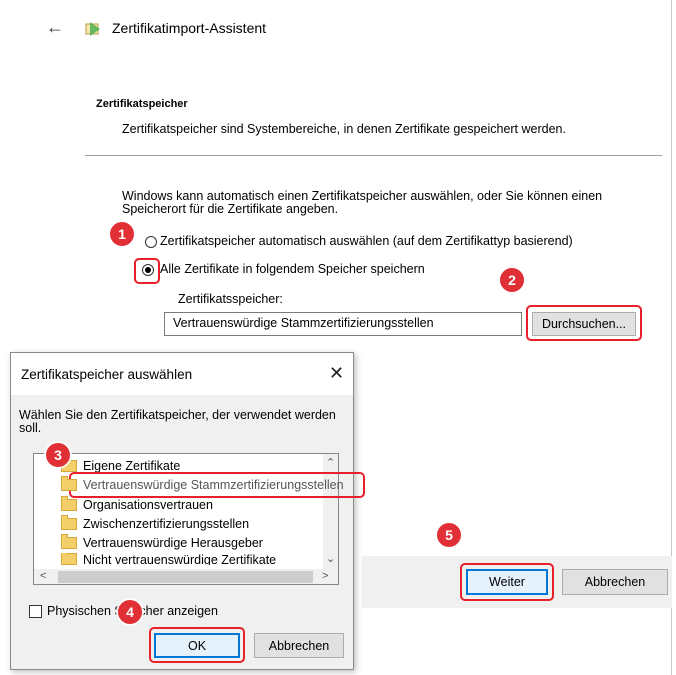  What do you see at coordinates (299, 645) in the screenshot?
I see `dialog-cancel-button: Abbrechen` at bounding box center [299, 645].